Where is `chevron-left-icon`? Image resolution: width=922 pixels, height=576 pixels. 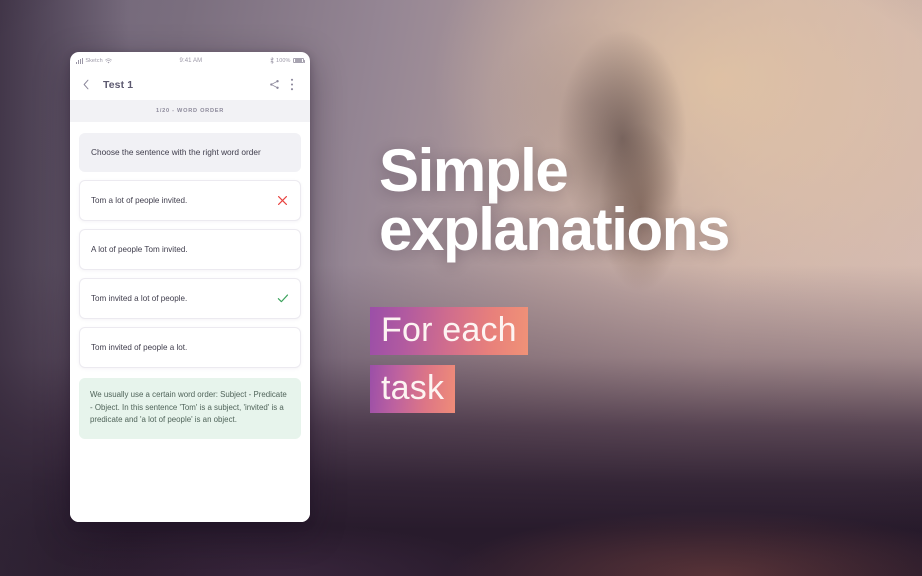
chevron-left-icon is located at coordinates (85, 84).